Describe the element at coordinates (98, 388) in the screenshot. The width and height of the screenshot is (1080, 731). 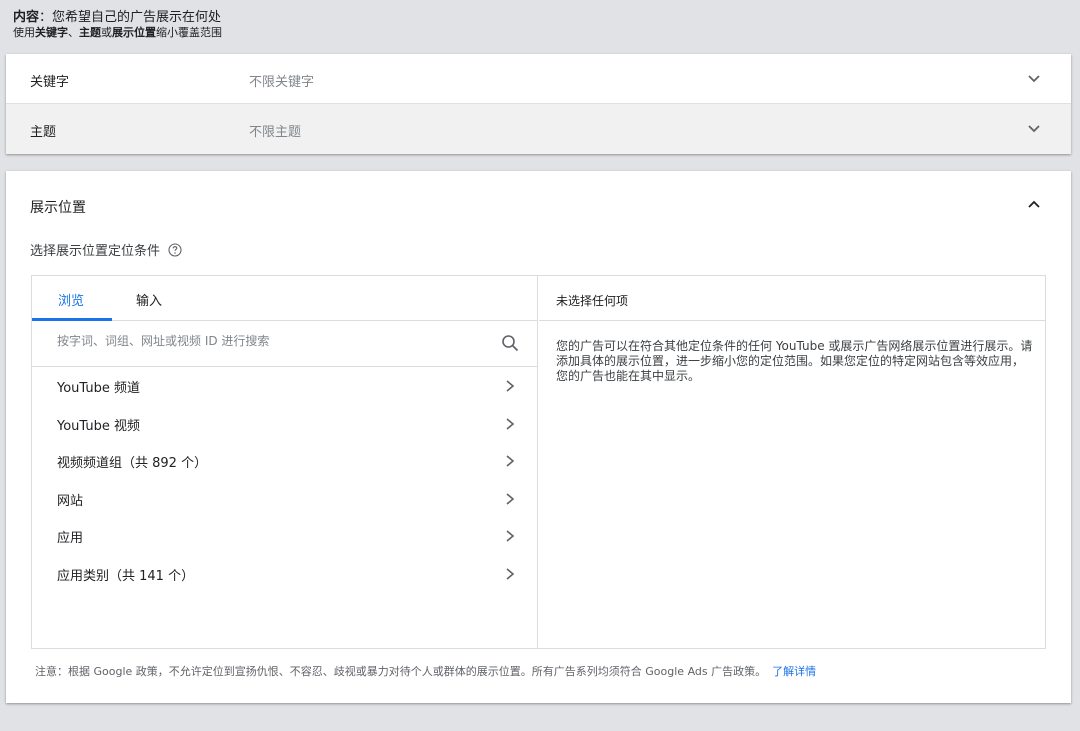
I see `list-item-label: YouTube 频道` at that location.